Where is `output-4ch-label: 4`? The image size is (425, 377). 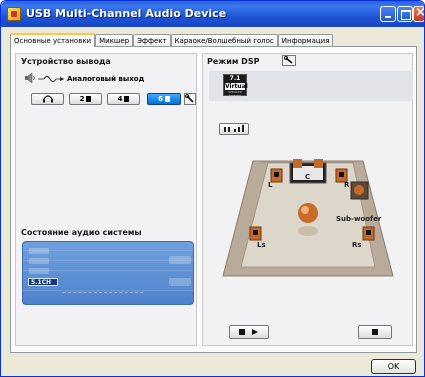
output-4ch-label: 4 is located at coordinates (120, 99).